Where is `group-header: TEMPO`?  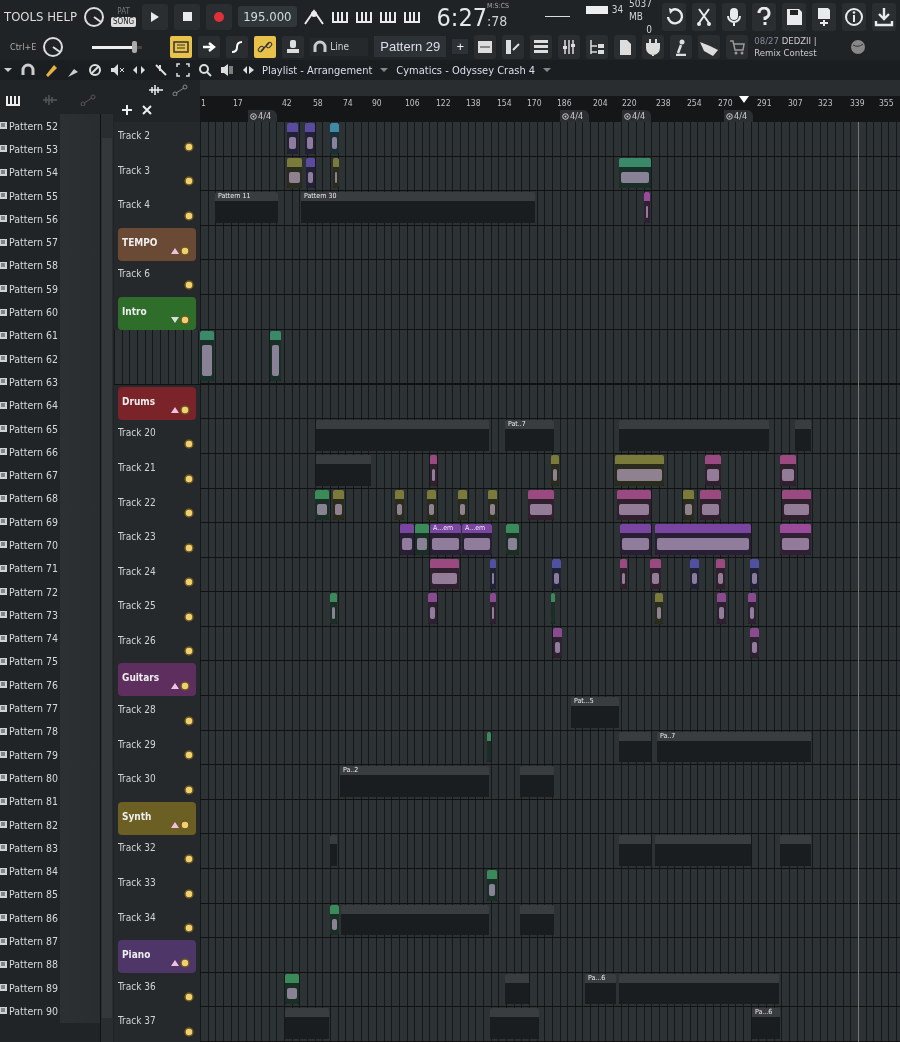
group-header: TEMPO is located at coordinates (157, 244).